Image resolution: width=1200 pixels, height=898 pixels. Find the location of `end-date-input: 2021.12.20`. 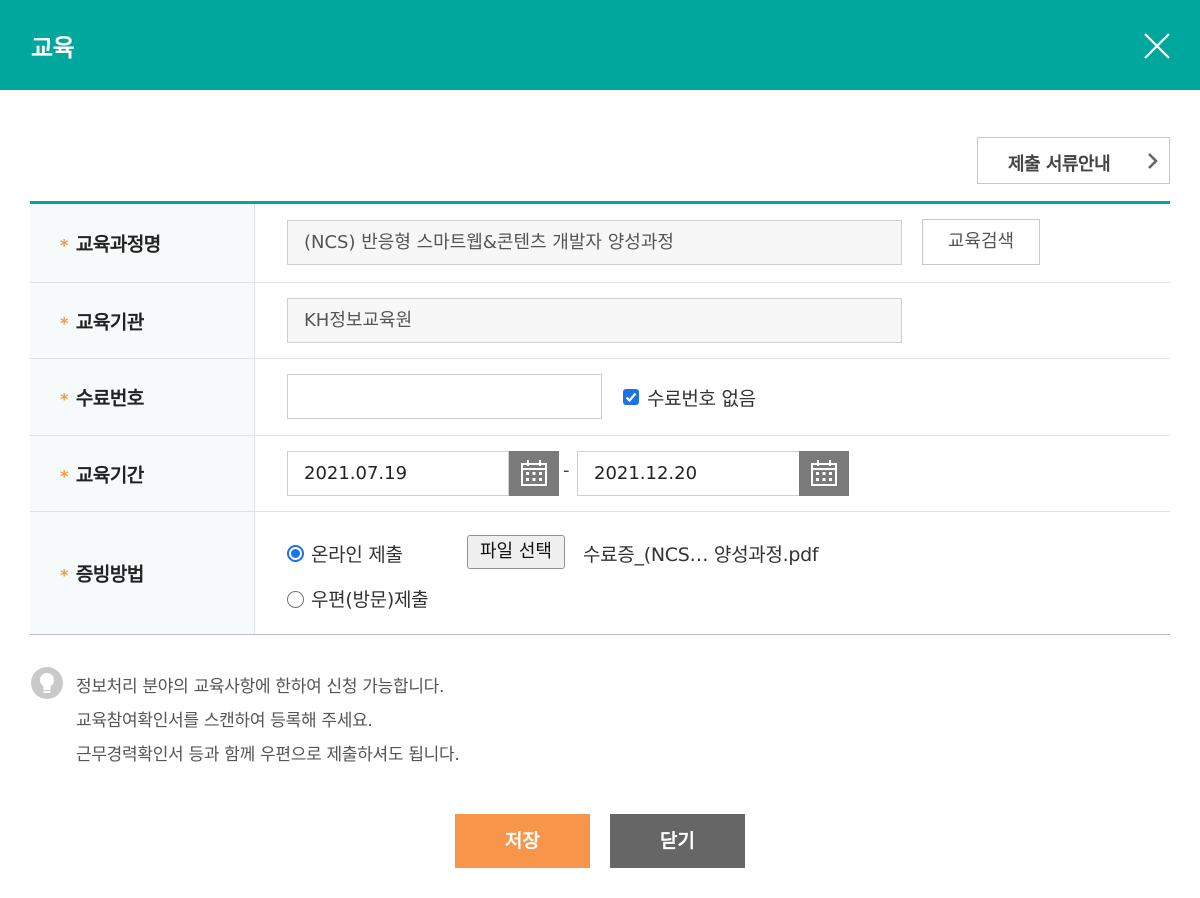

end-date-input: 2021.12.20 is located at coordinates (688, 473).